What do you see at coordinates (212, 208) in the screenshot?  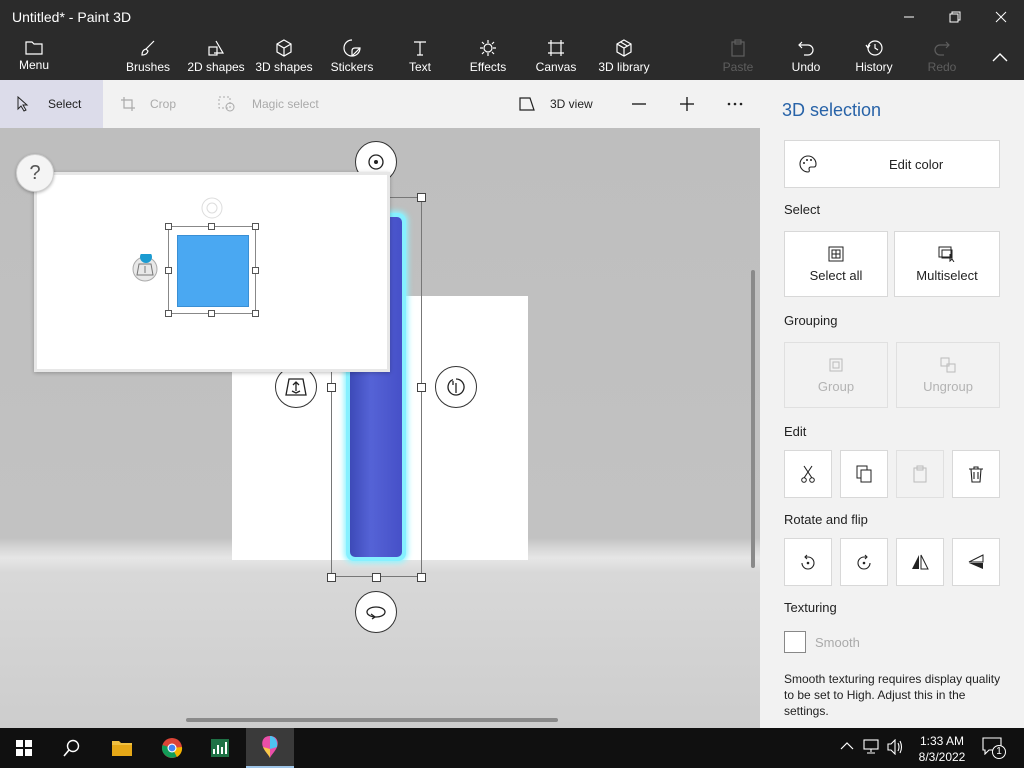 I see `tutorial-rotate-icon` at bounding box center [212, 208].